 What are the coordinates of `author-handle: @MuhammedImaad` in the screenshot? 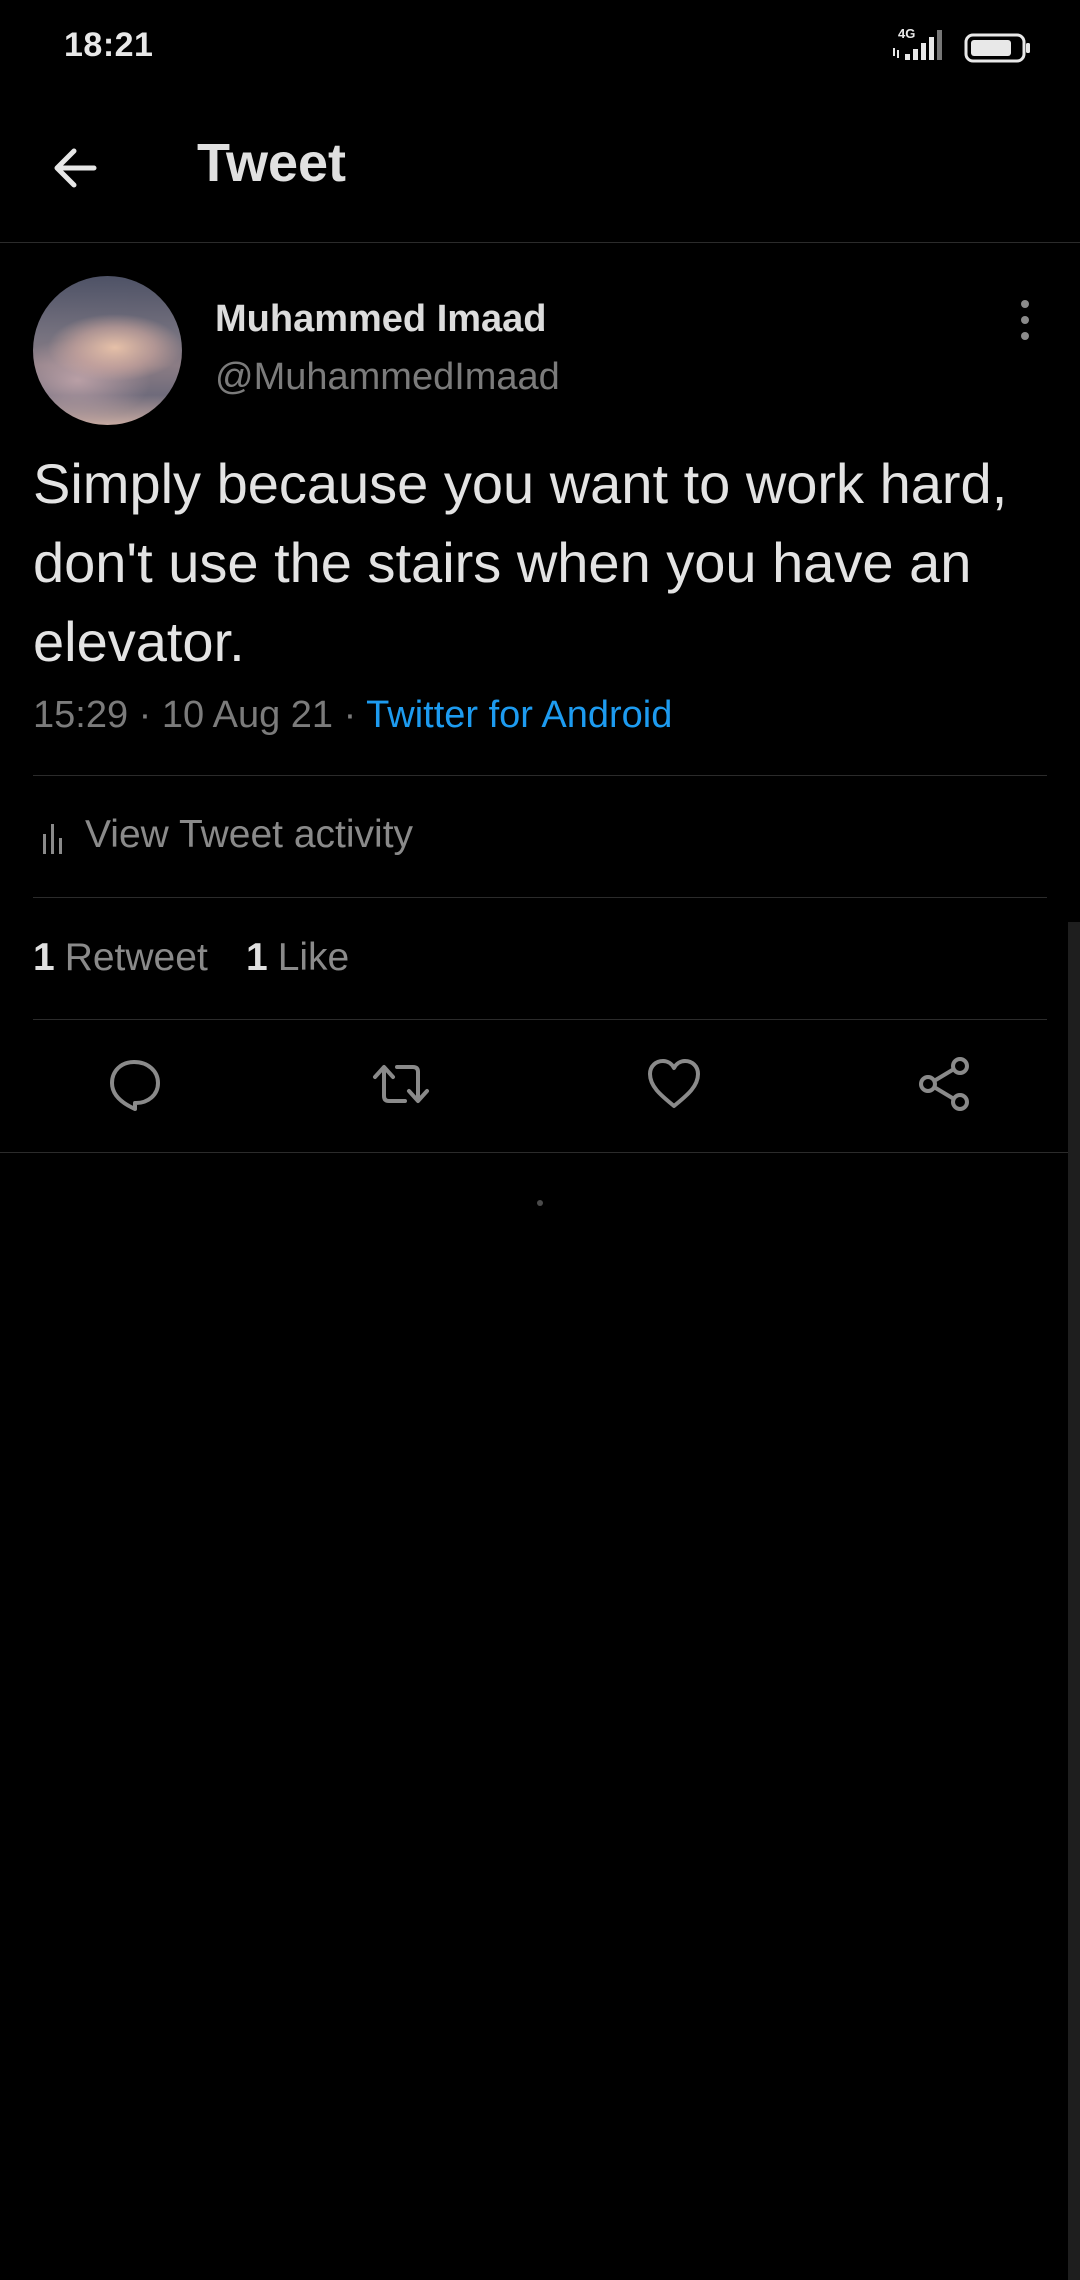 It's located at (387, 377).